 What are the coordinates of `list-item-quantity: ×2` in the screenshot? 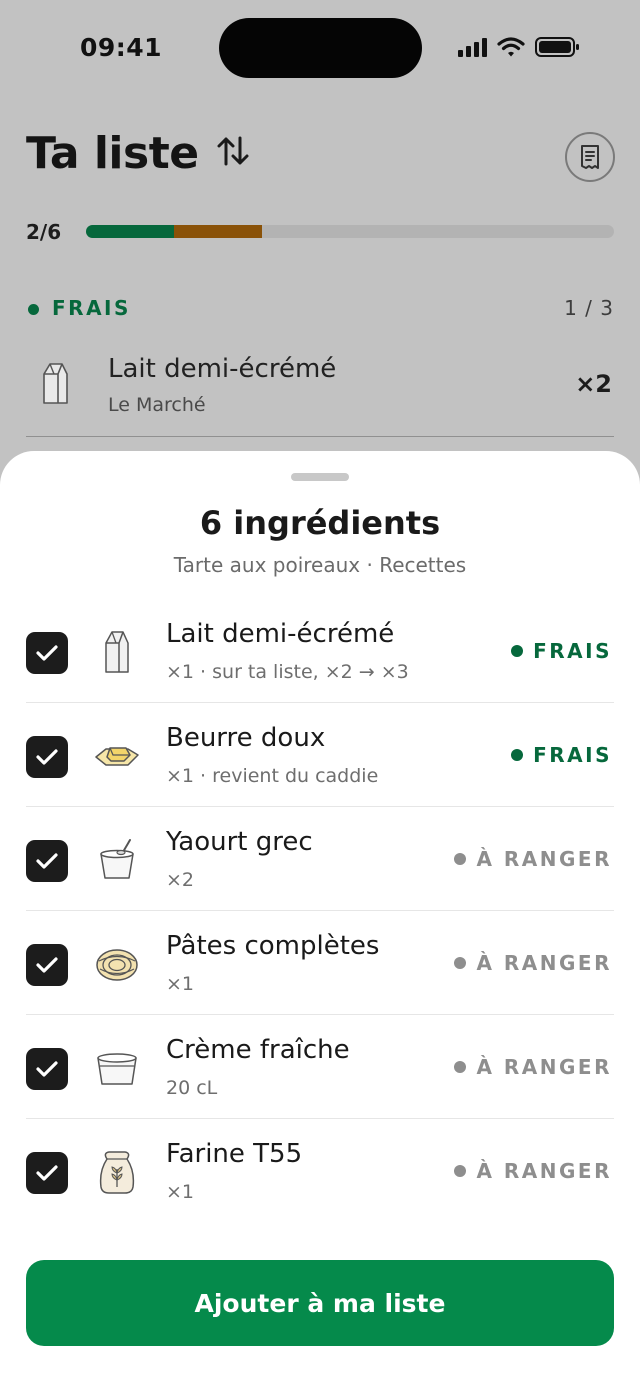 It's located at (593, 384).